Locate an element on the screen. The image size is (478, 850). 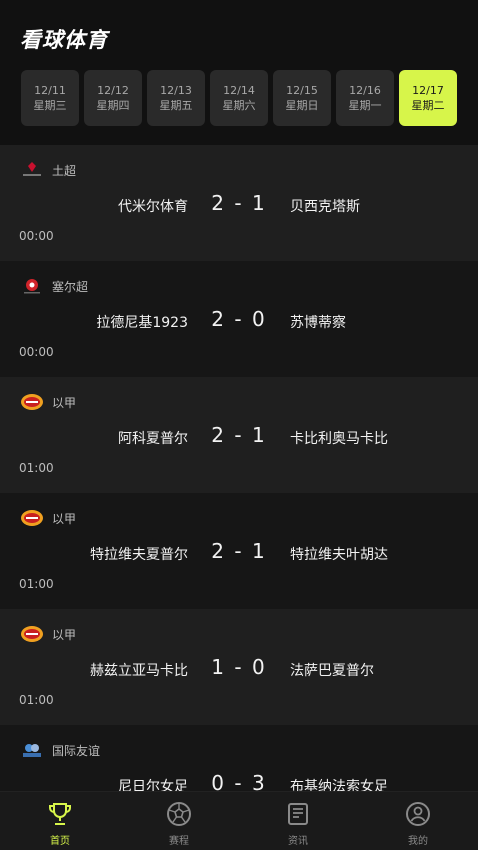
league-name: 国际友谊 is located at coordinates (76, 750).